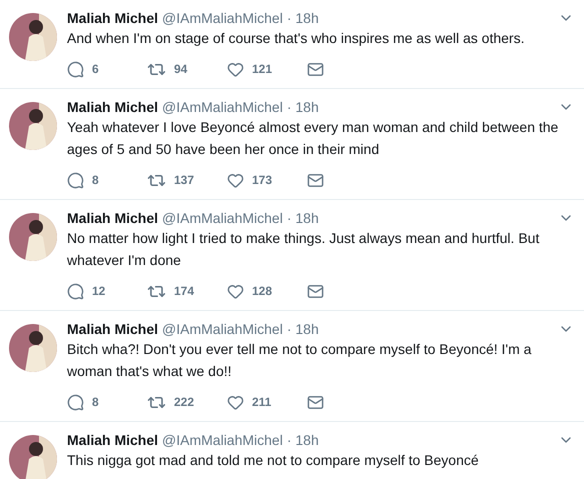 Image resolution: width=584 pixels, height=479 pixels. I want to click on tweet-text: Yeah whatever I love Beyoncé almost every man woman and child between the ages of 5 and 50 have been her once in their mind, so click(313, 138).